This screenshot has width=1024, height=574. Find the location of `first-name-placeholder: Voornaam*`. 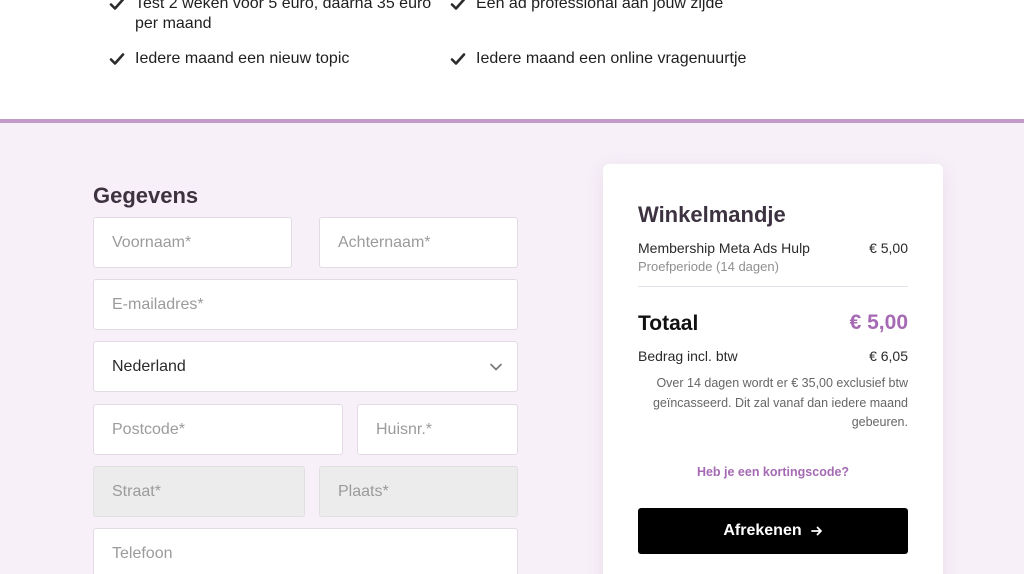

first-name-placeholder: Voornaam* is located at coordinates (152, 242).